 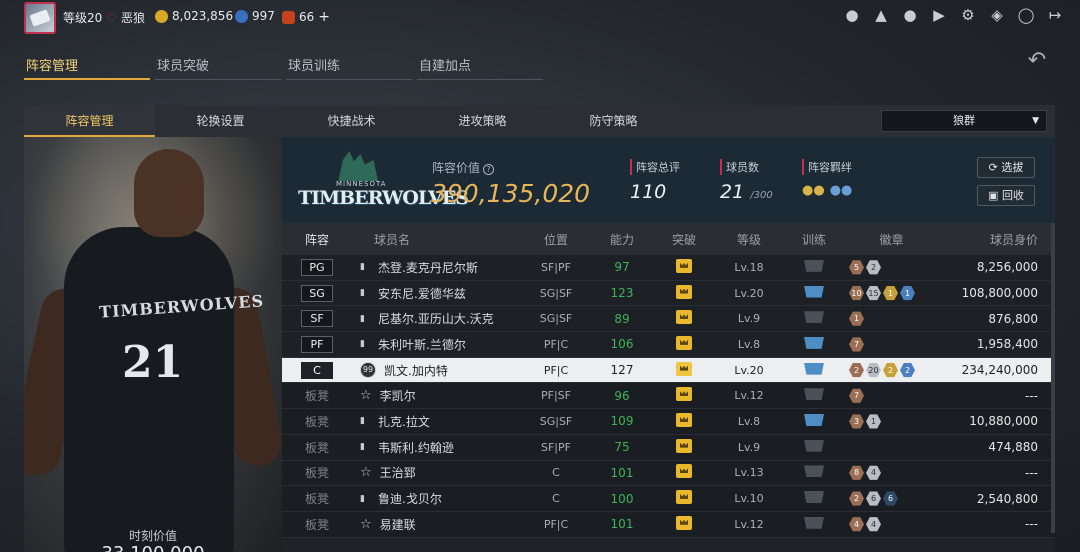 What do you see at coordinates (1055, 15) in the screenshot?
I see `logout-icon: ↦` at bounding box center [1055, 15].